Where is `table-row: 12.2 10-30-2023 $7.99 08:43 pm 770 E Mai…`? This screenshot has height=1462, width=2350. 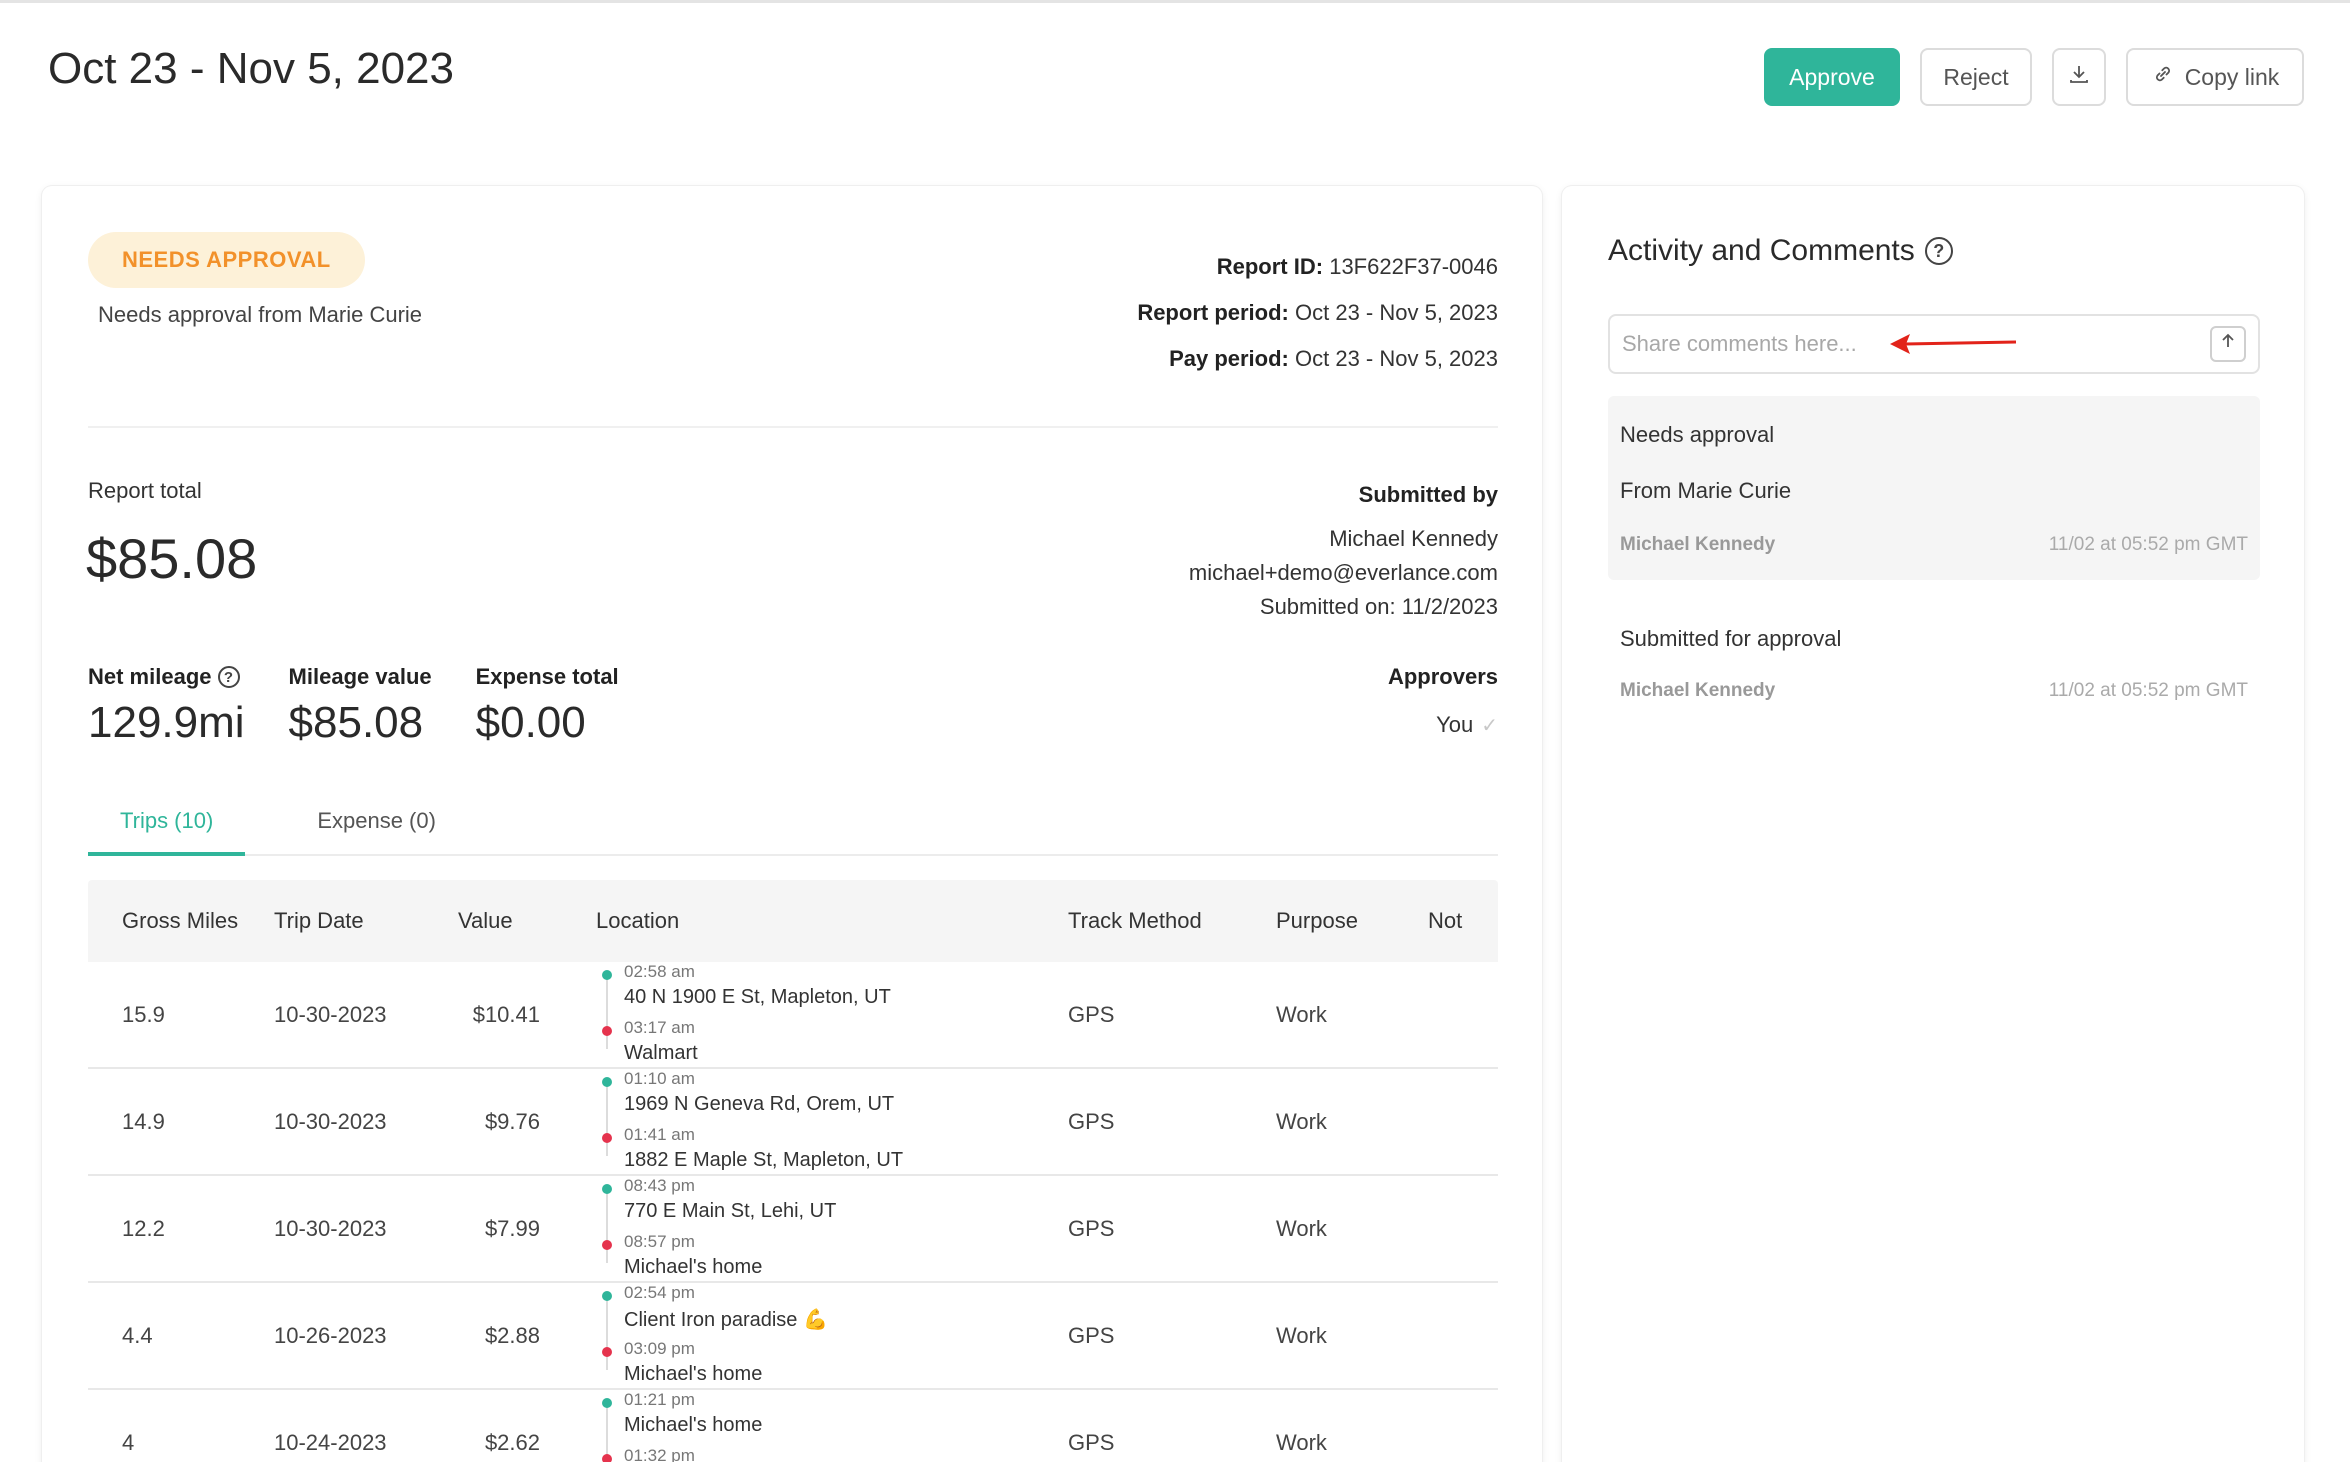
table-row: 12.2 10-30-2023 $7.99 08:43 pm 770 E Mai… is located at coordinates (793, 1229).